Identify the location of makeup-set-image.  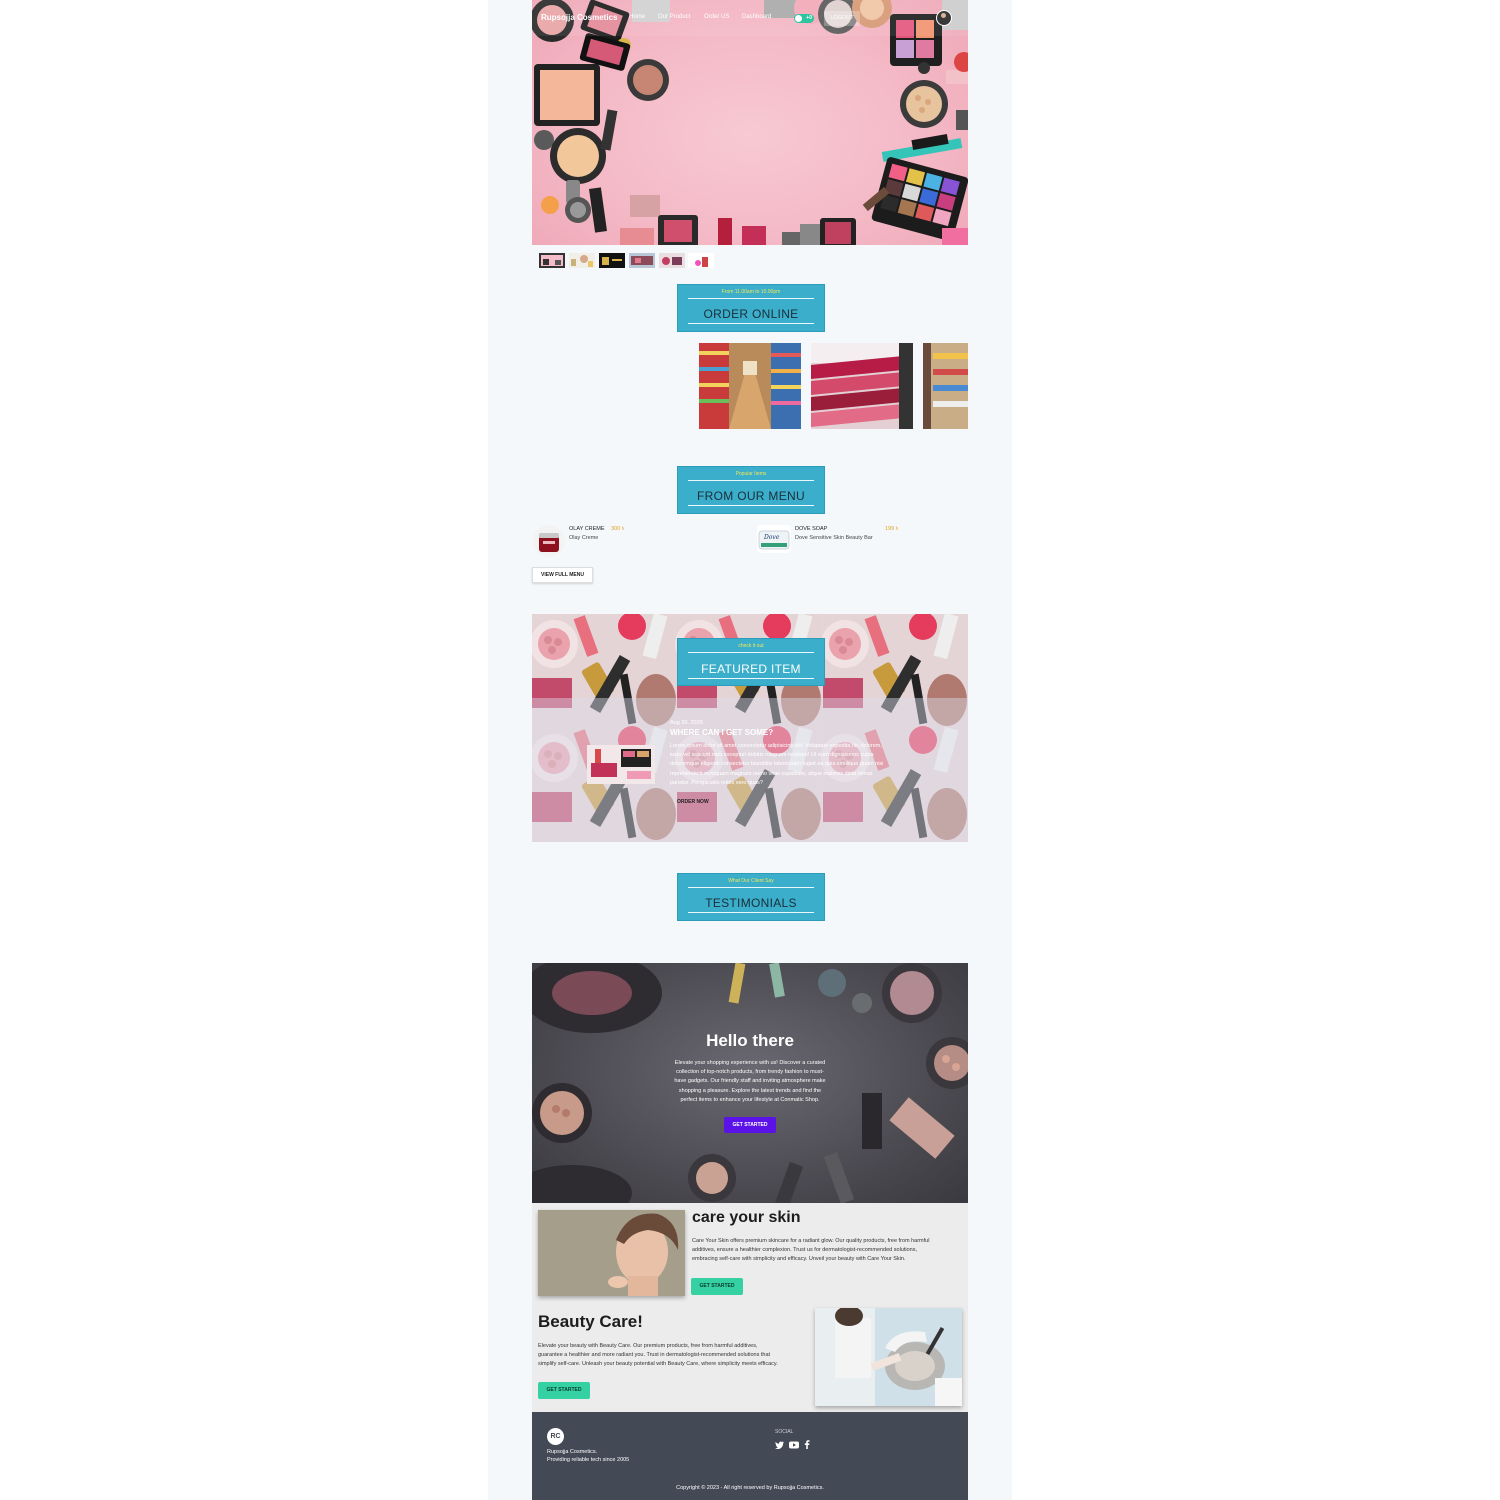
(621, 764).